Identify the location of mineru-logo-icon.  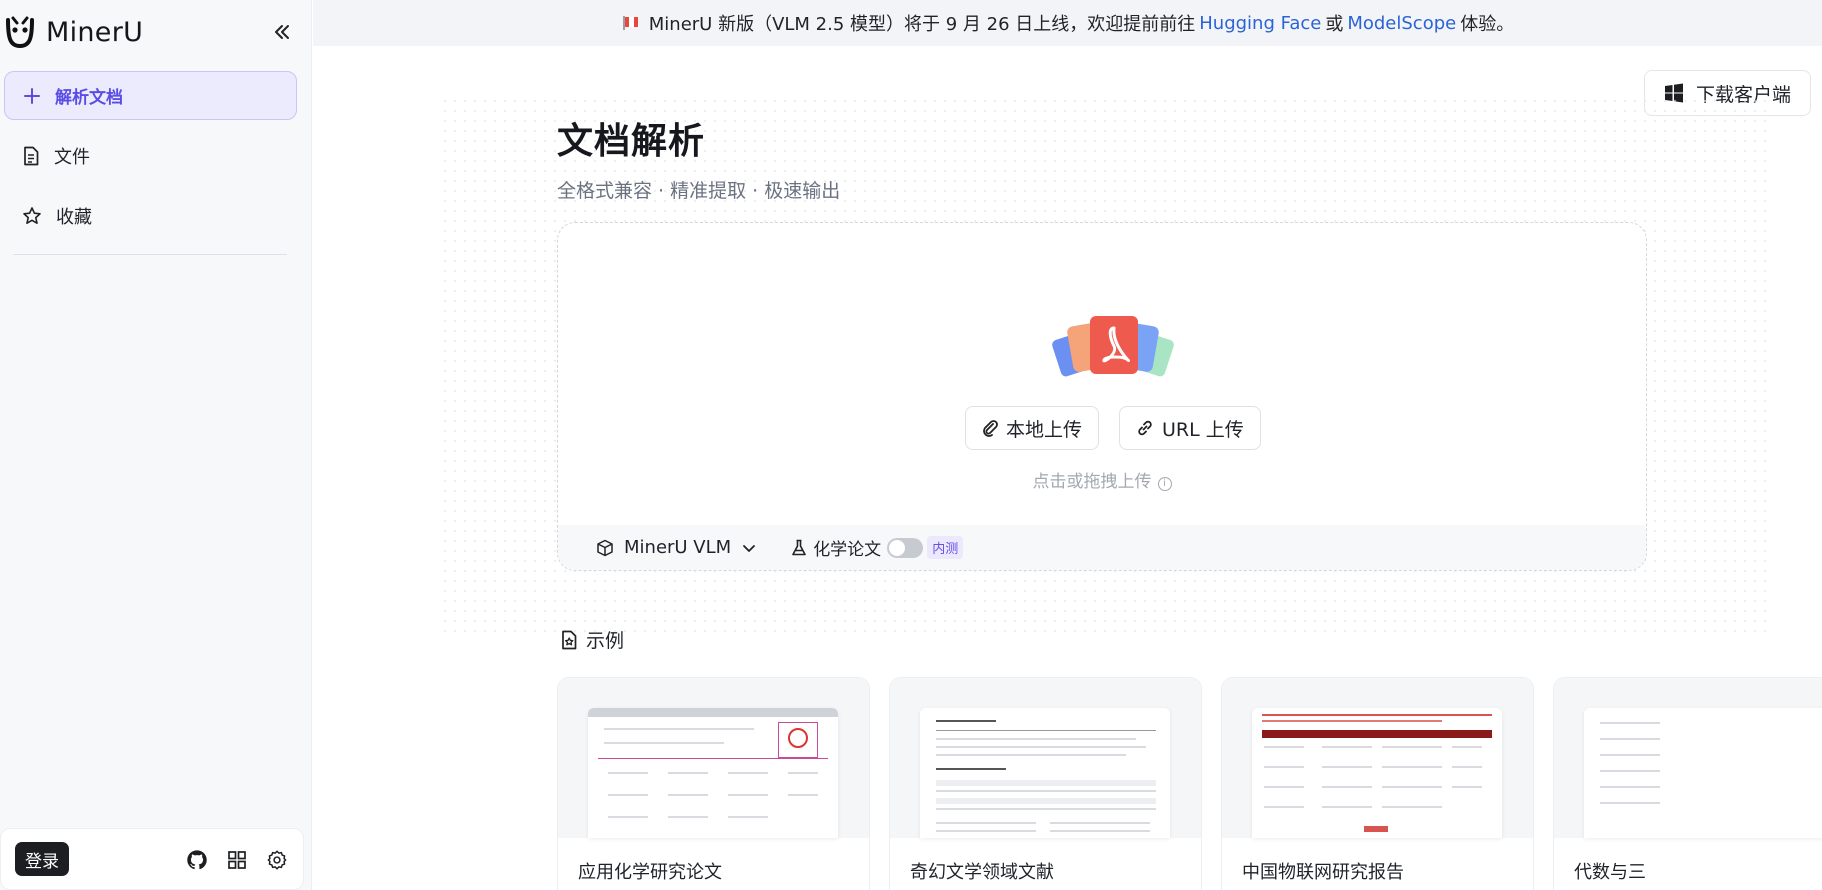
(20, 32).